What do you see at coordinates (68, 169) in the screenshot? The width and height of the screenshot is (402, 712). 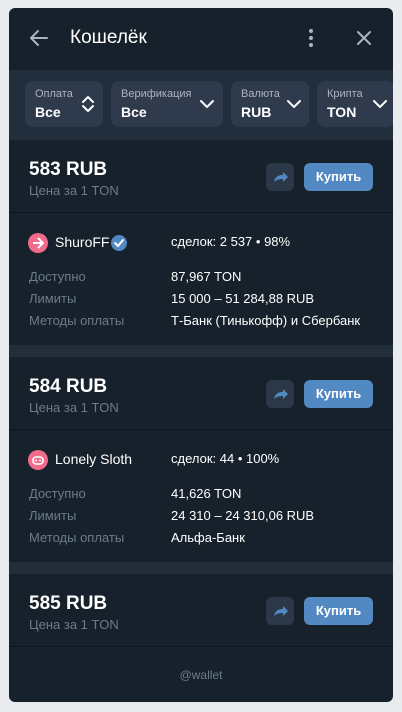 I see `offer-price: 583 RUB` at bounding box center [68, 169].